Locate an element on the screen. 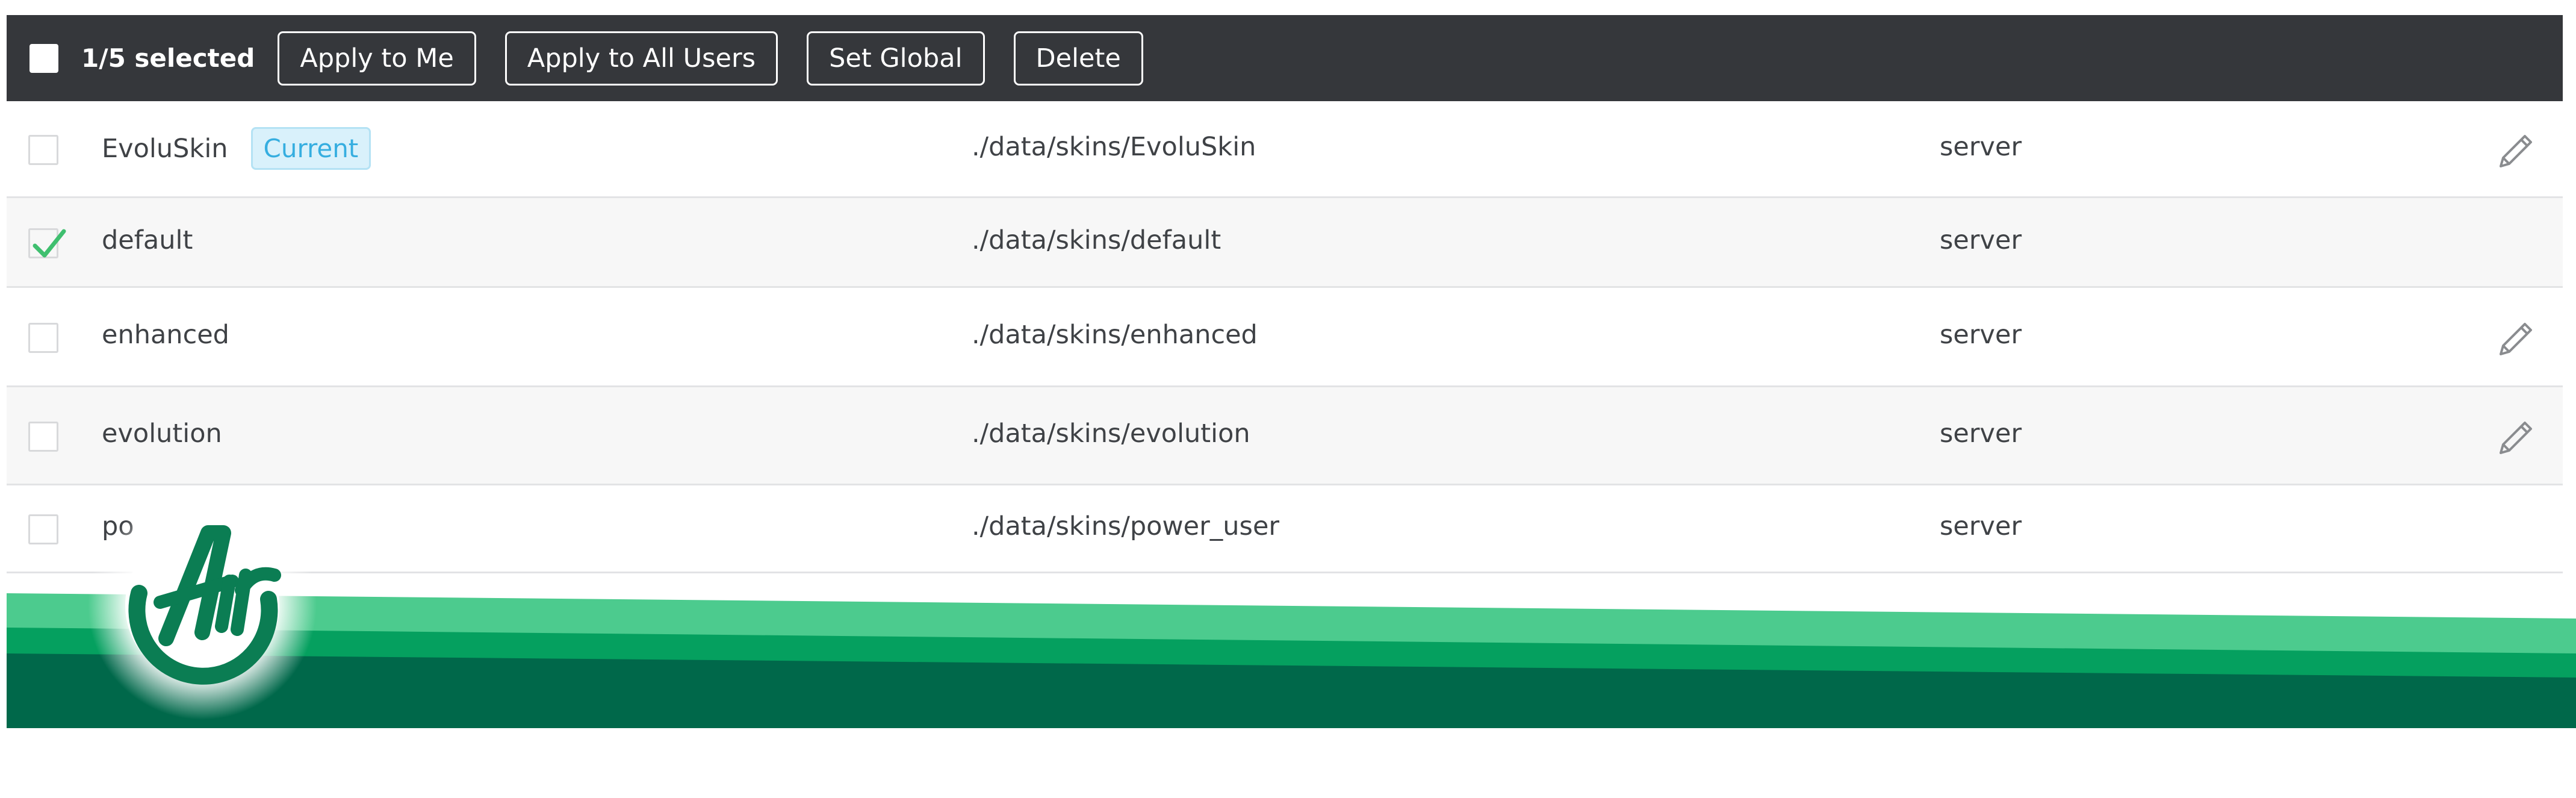 This screenshot has width=2576, height=798. delete-button: Delete is located at coordinates (1078, 59).